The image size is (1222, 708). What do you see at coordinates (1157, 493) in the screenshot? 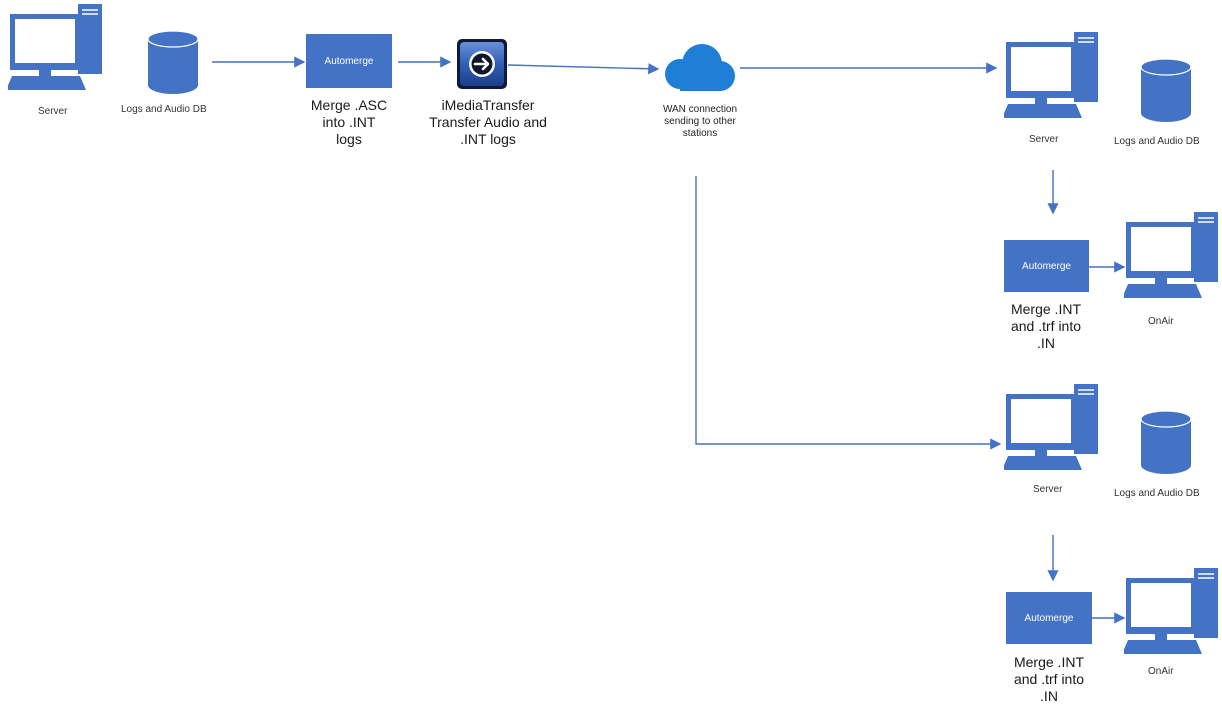
I see `station2-database-label: Logs and Audio DB` at bounding box center [1157, 493].